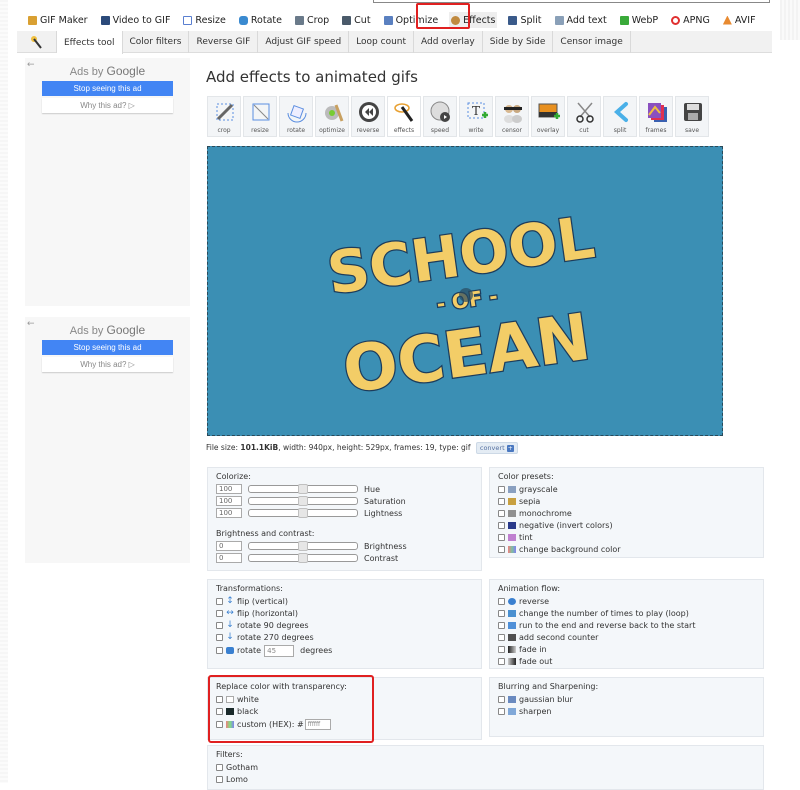 This screenshot has height=790, width=800. I want to click on brightness-slider, so click(303, 546).